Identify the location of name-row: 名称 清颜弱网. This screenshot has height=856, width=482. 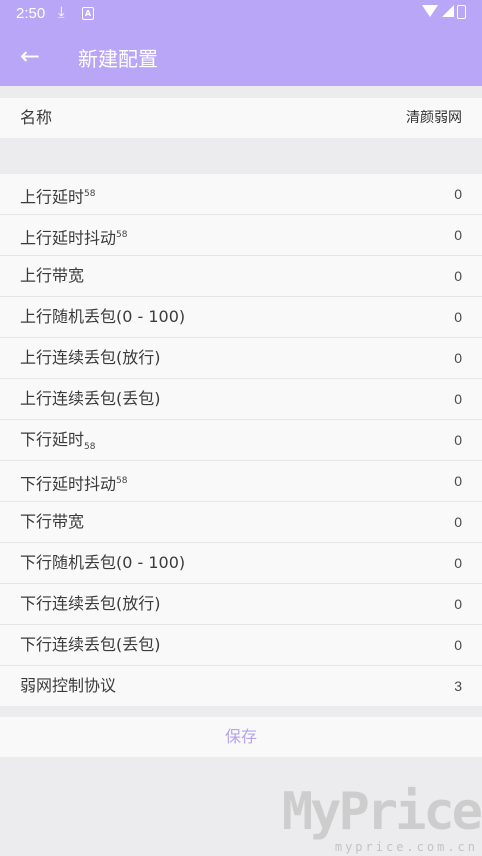
(241, 118).